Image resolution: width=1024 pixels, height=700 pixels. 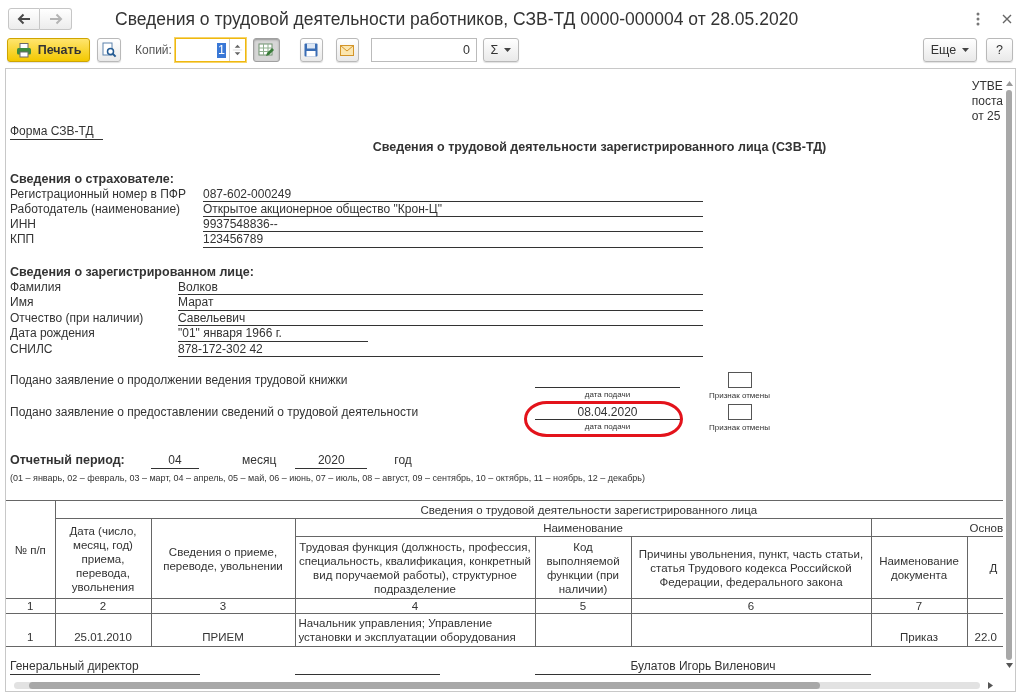 I want to click on column-header: Сведения о приеме, переводе, увольнении, so click(x=223, y=558).